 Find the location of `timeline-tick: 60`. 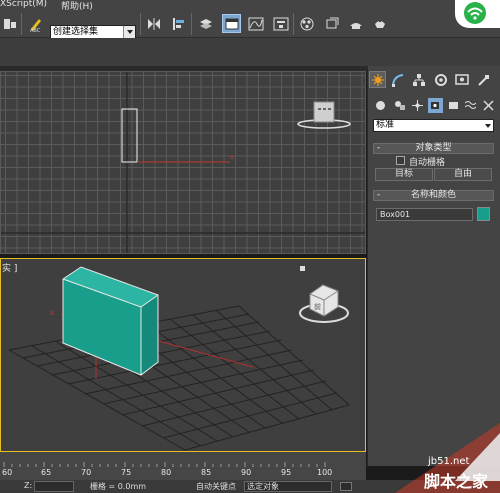

timeline-tick: 60 is located at coordinates (7, 472).